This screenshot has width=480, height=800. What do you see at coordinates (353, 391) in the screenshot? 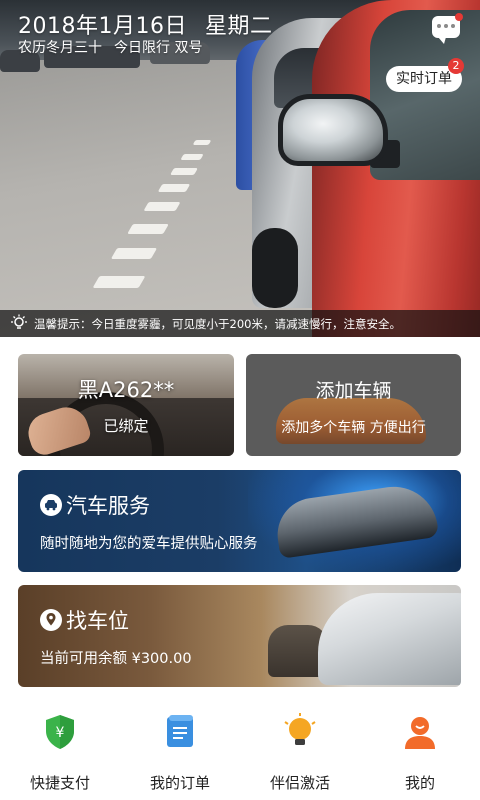
I see `add-car-title: 添加车辆` at bounding box center [353, 391].